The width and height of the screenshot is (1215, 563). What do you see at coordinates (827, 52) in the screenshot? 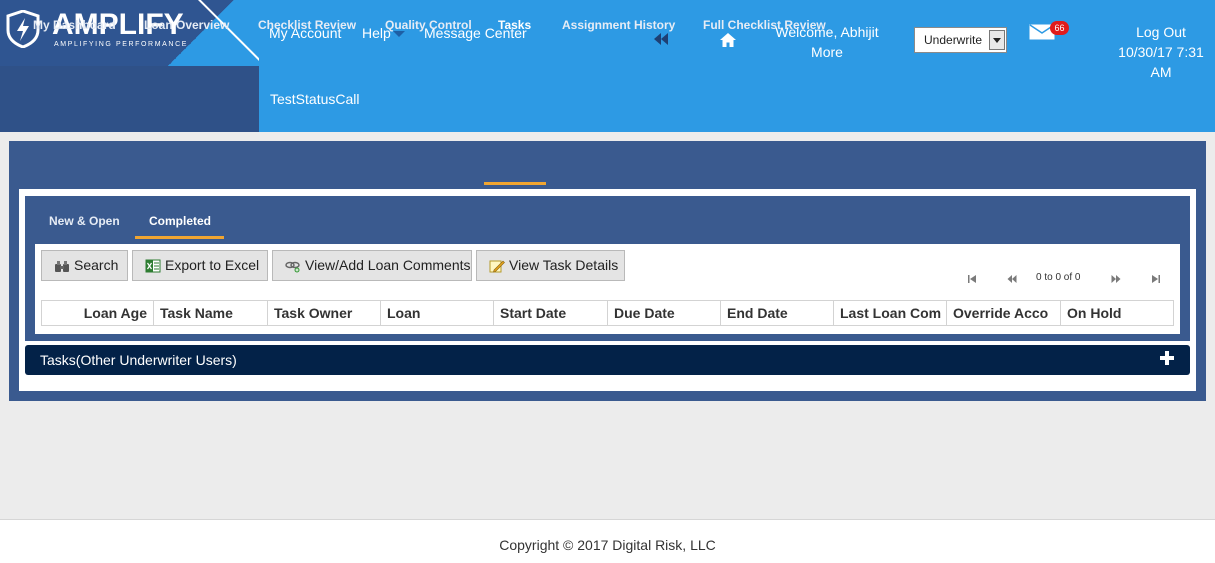
I see `more-link: More` at bounding box center [827, 52].